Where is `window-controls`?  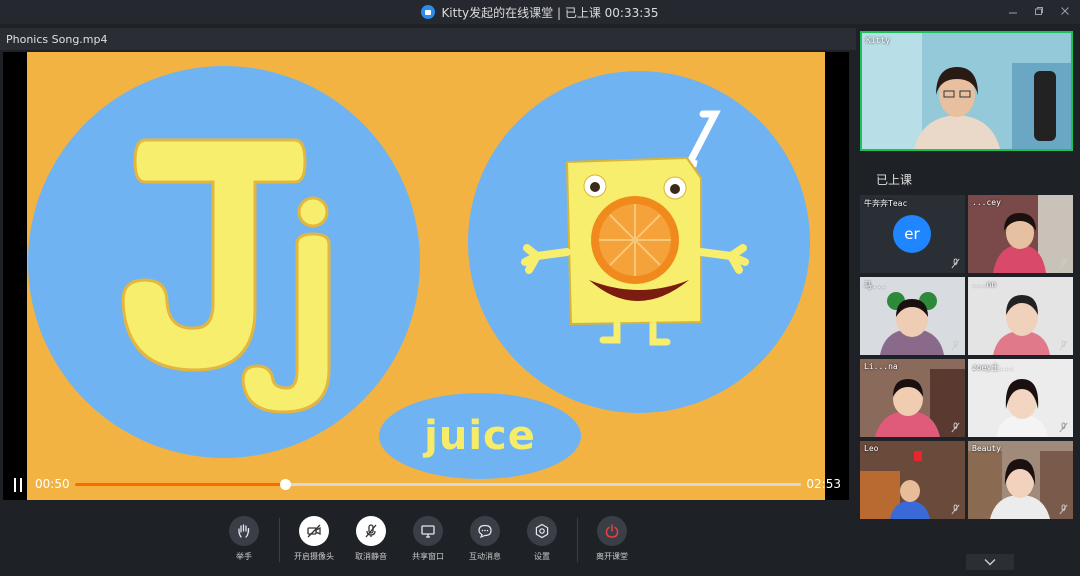 window-controls is located at coordinates (1039, 11).